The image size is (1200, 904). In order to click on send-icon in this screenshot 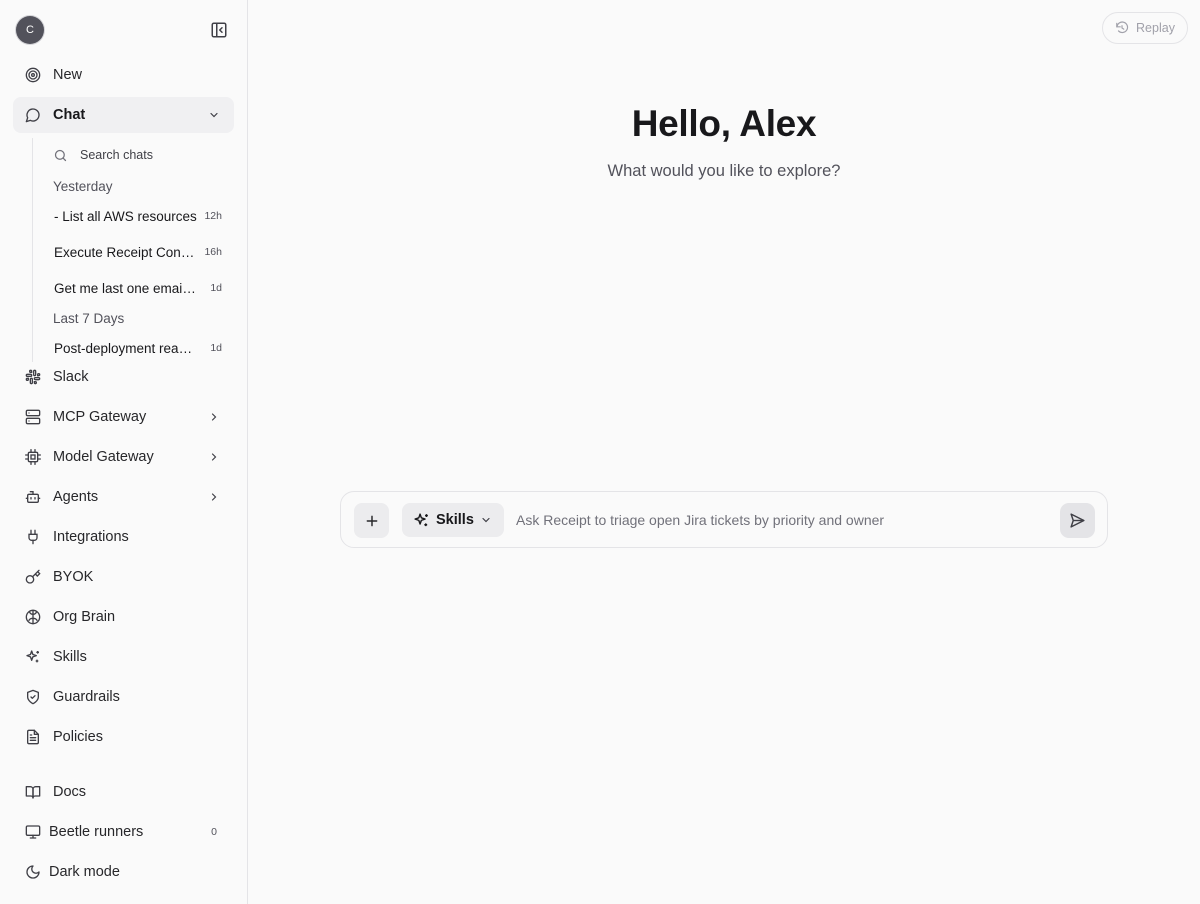, I will do `click(1077, 520)`.